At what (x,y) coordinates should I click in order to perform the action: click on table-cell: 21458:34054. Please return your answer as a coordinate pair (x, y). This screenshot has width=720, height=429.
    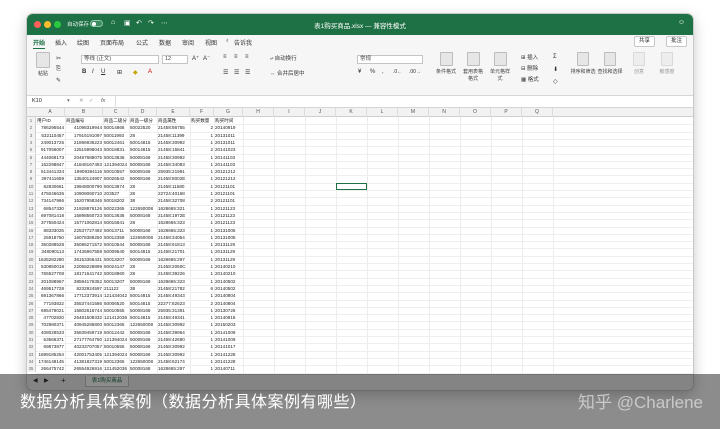
    Looking at the image, I should click on (173, 237).